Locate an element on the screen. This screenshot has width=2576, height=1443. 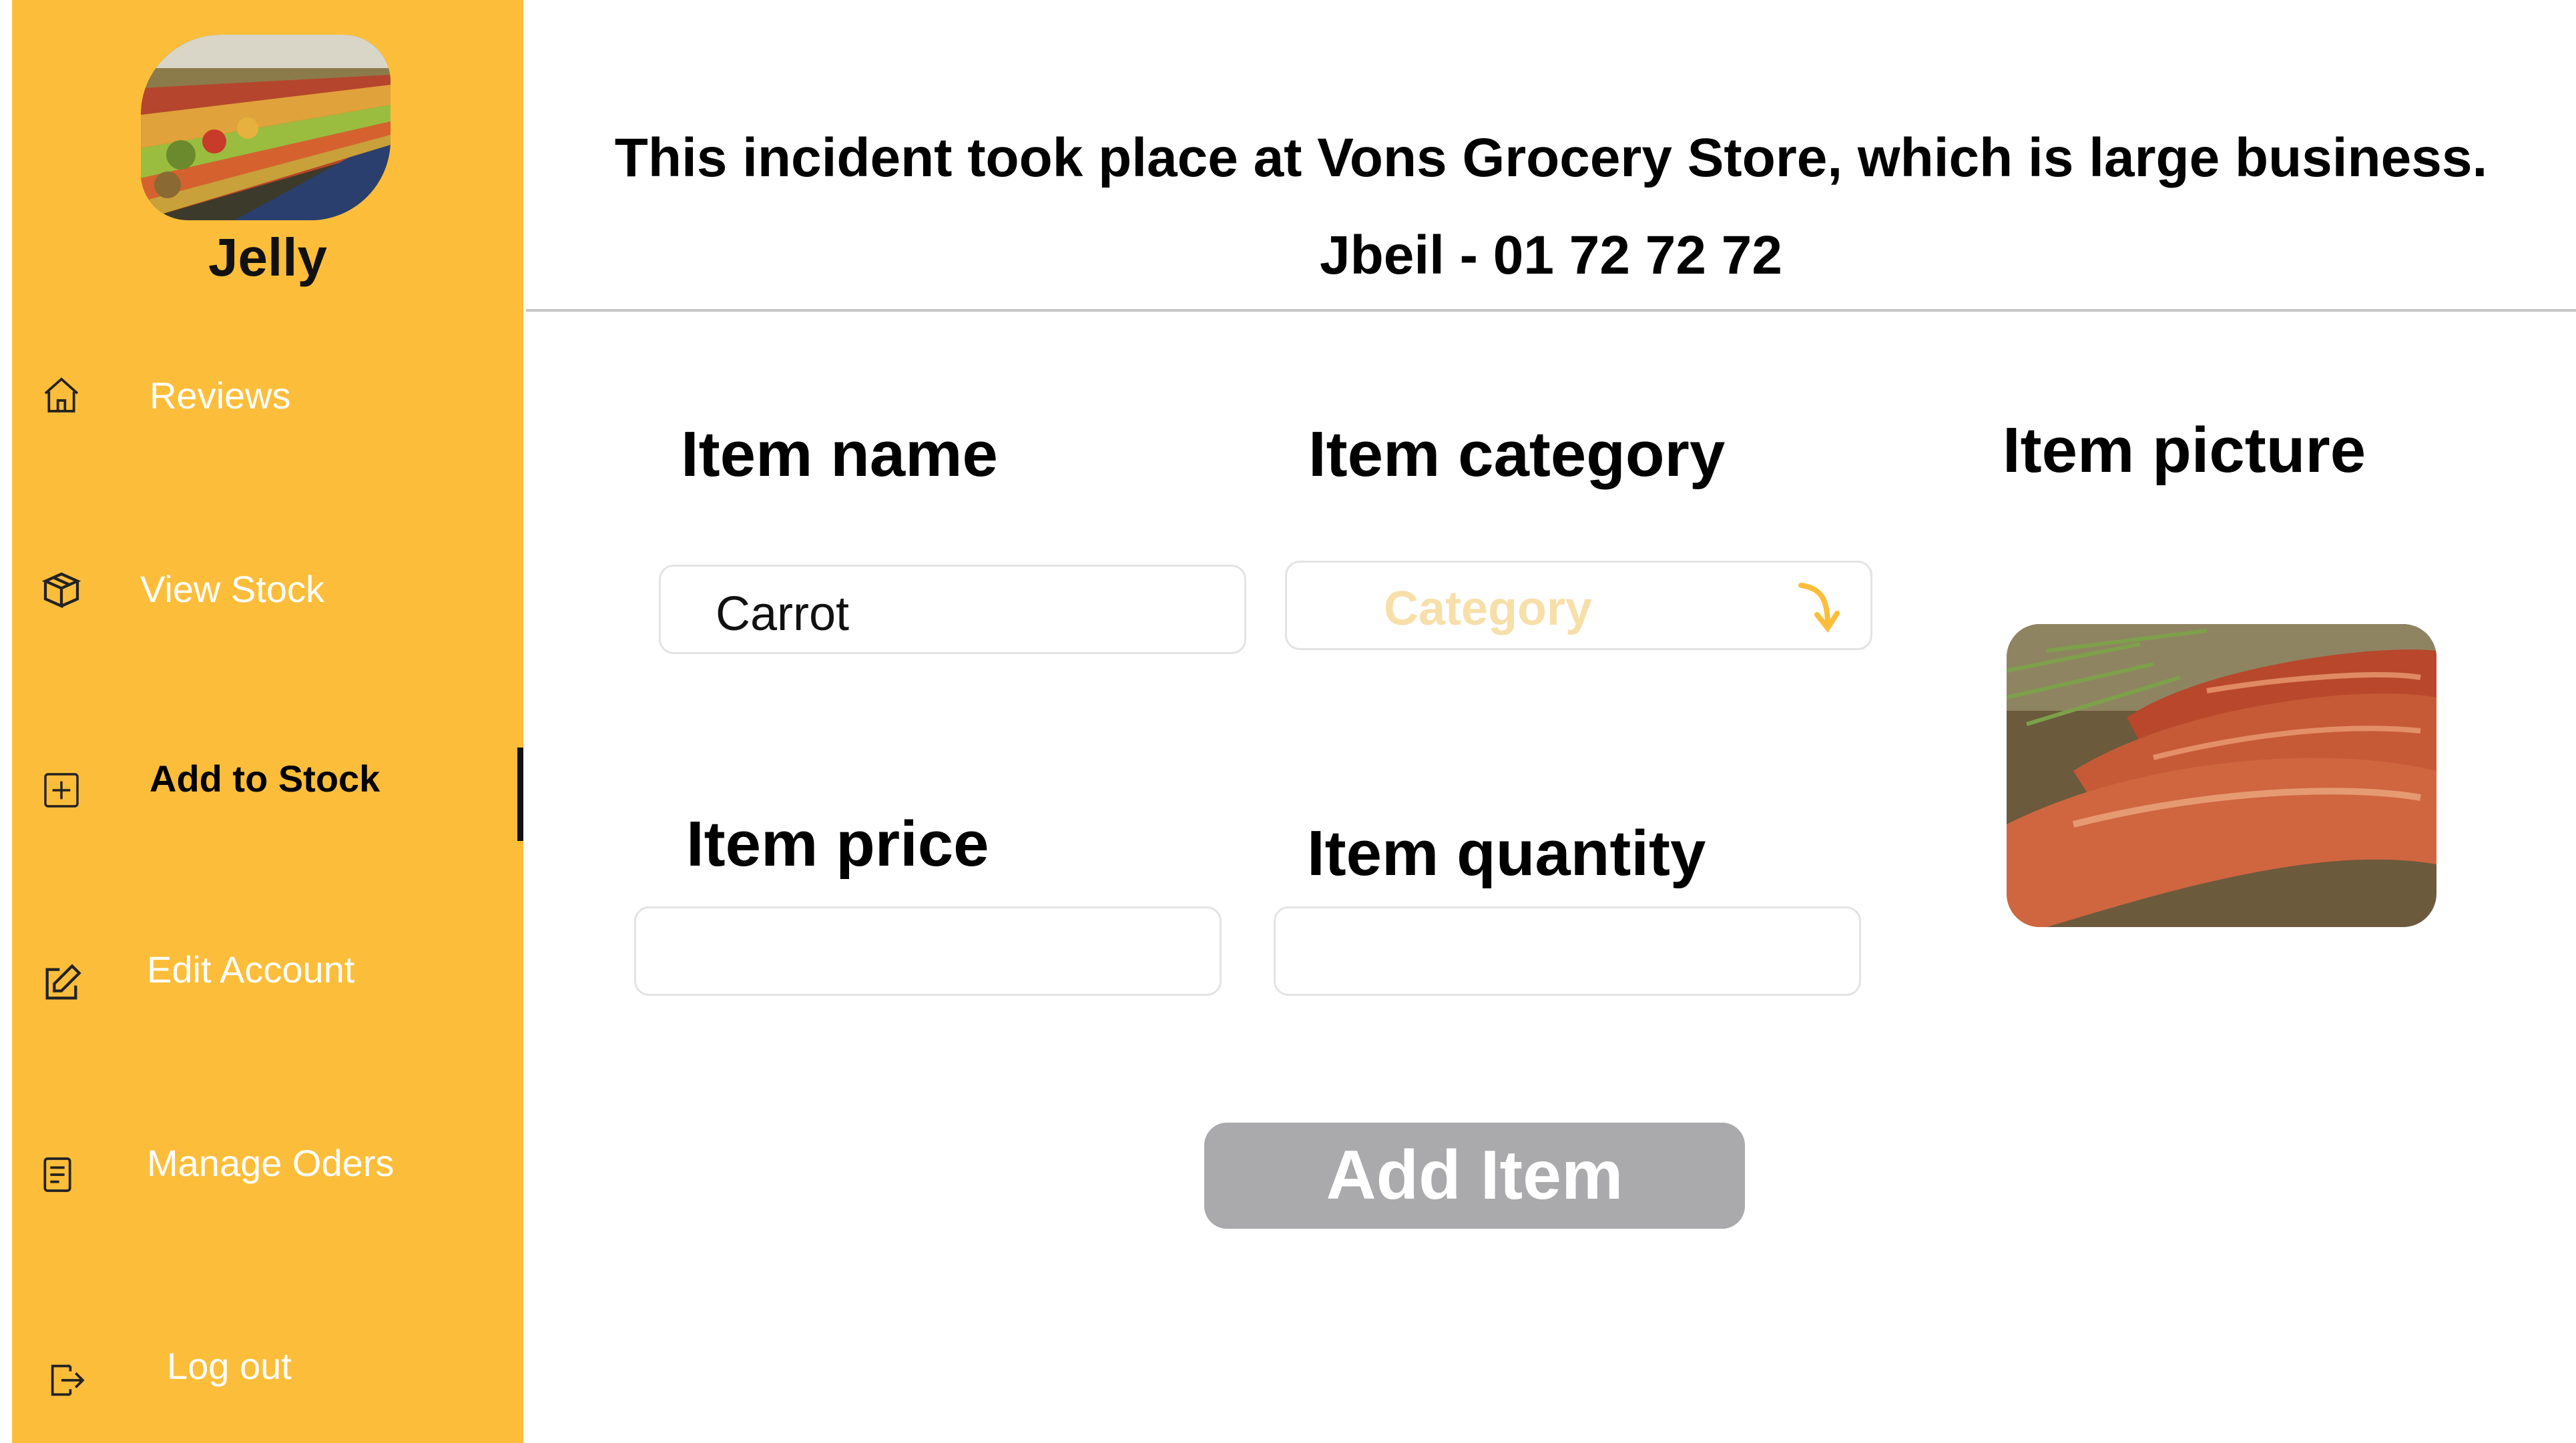
box-icon is located at coordinates (61, 590).